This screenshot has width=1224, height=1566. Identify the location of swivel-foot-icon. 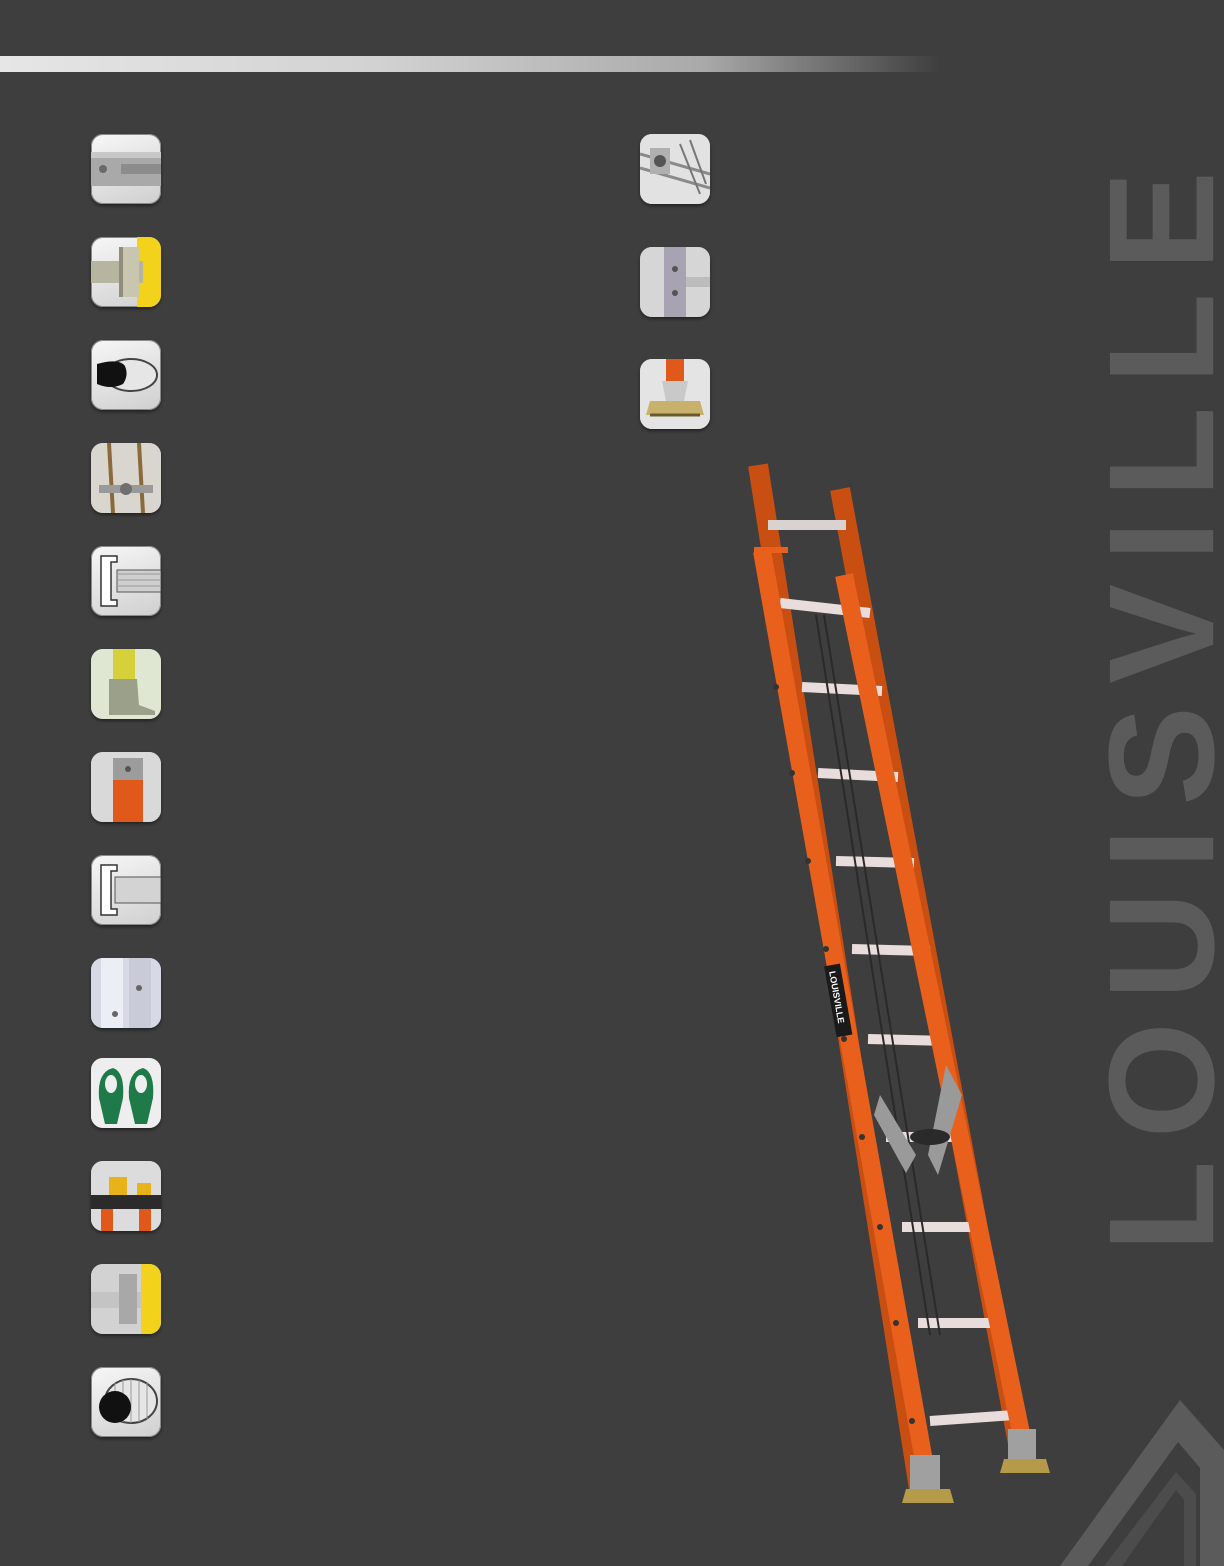
(675, 394).